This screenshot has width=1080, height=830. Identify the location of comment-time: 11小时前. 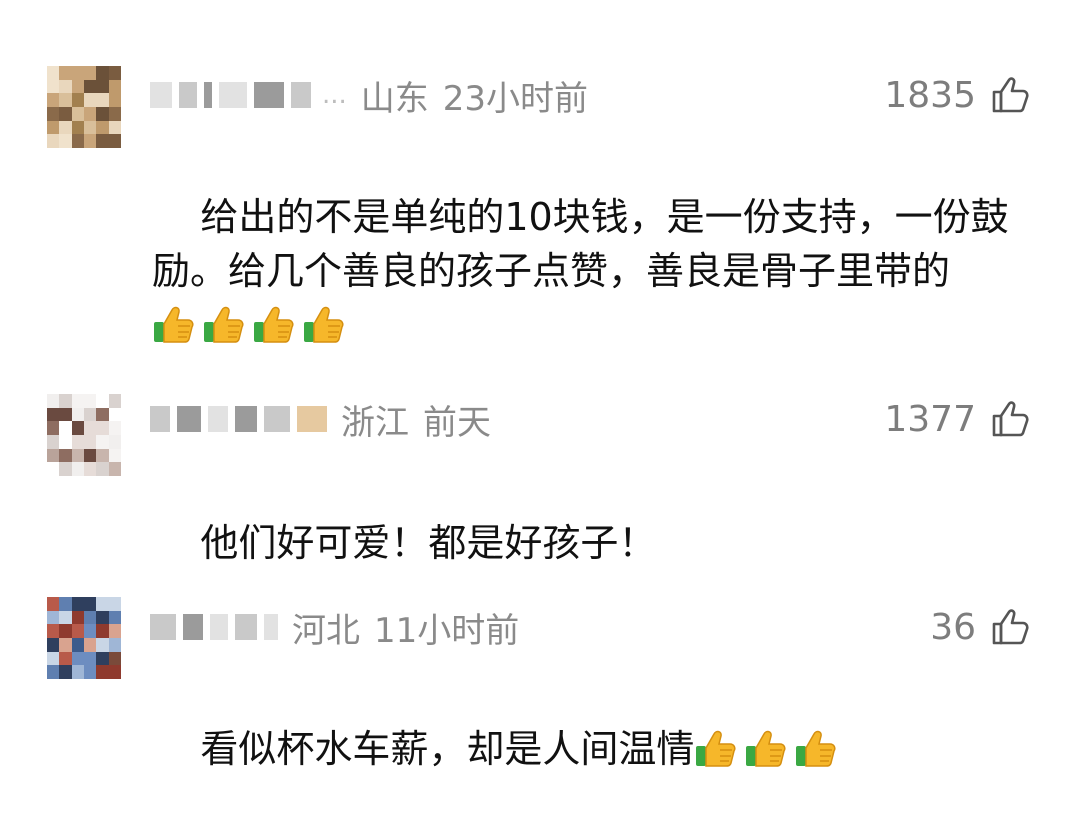
(447, 630).